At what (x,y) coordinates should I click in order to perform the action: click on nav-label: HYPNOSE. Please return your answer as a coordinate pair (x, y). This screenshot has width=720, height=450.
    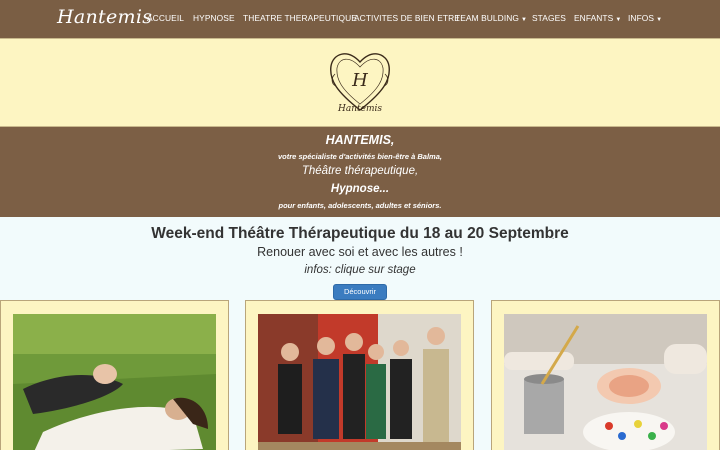
    Looking at the image, I should click on (214, 18).